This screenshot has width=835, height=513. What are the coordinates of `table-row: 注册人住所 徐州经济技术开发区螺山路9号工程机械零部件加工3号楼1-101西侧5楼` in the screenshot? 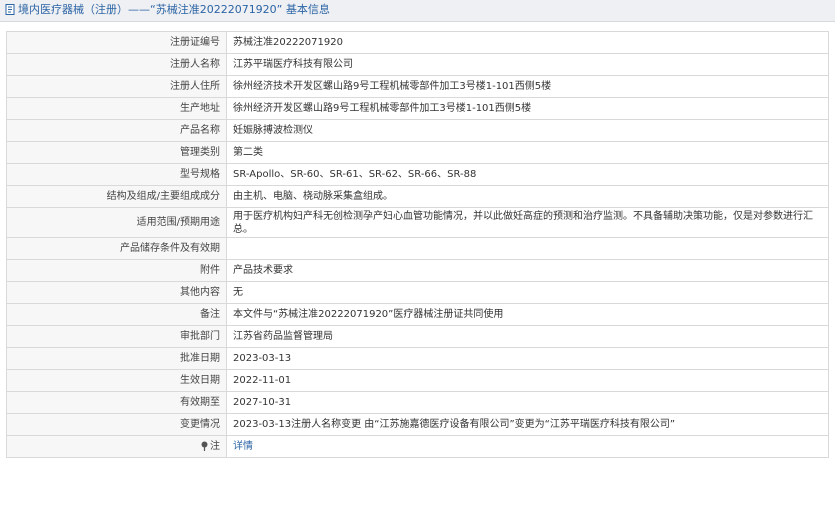 It's located at (417, 86).